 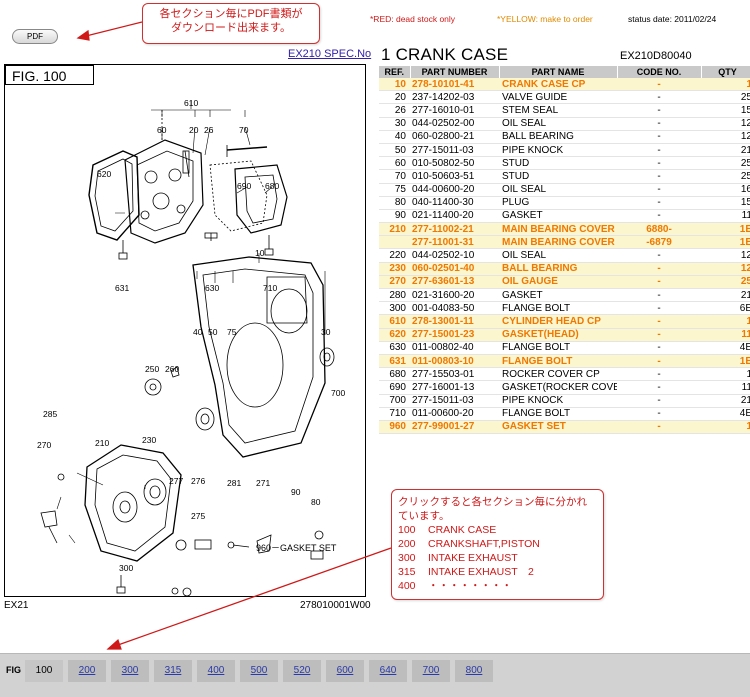 I want to click on callout-section-item: 315 INTAKE EXHAUST 2, so click(x=500, y=572).